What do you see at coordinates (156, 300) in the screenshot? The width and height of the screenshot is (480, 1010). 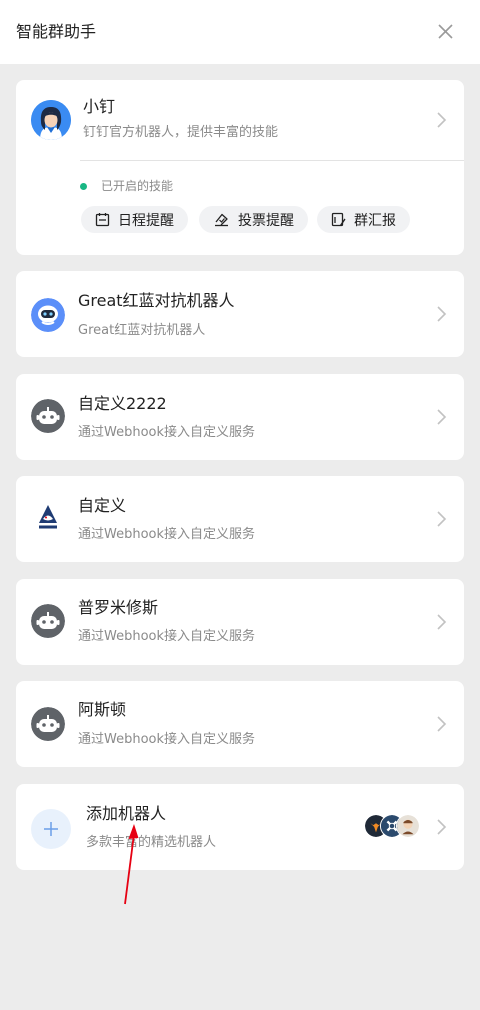 I see `bot-name: Great红蓝对抗机器人` at bounding box center [156, 300].